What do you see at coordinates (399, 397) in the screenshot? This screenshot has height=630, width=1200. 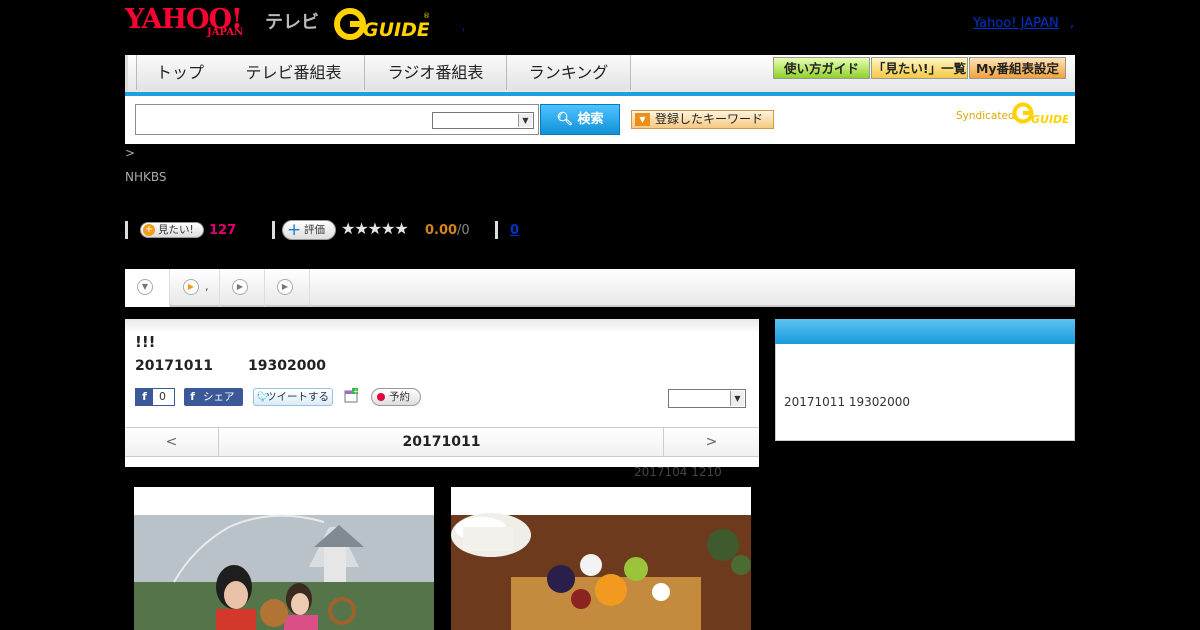 I see `reserve-button-label: 予約` at bounding box center [399, 397].